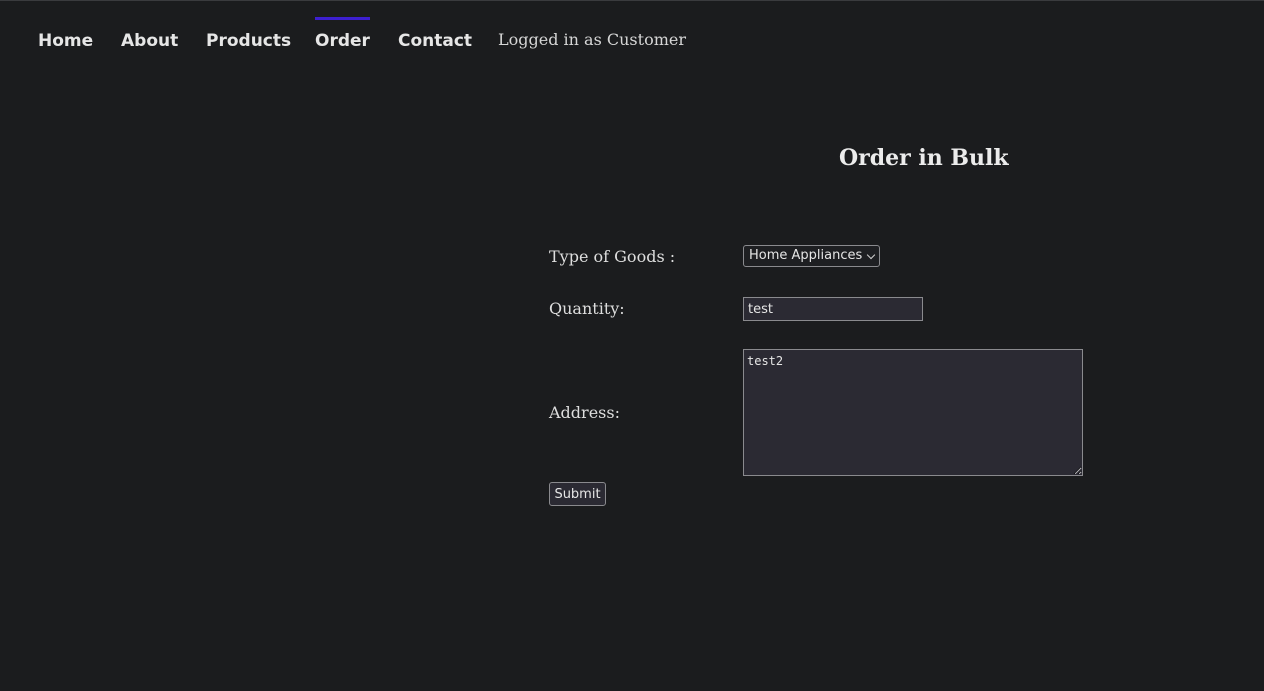 The height and width of the screenshot is (691, 1264). I want to click on nav-item-products: Products, so click(248, 41).